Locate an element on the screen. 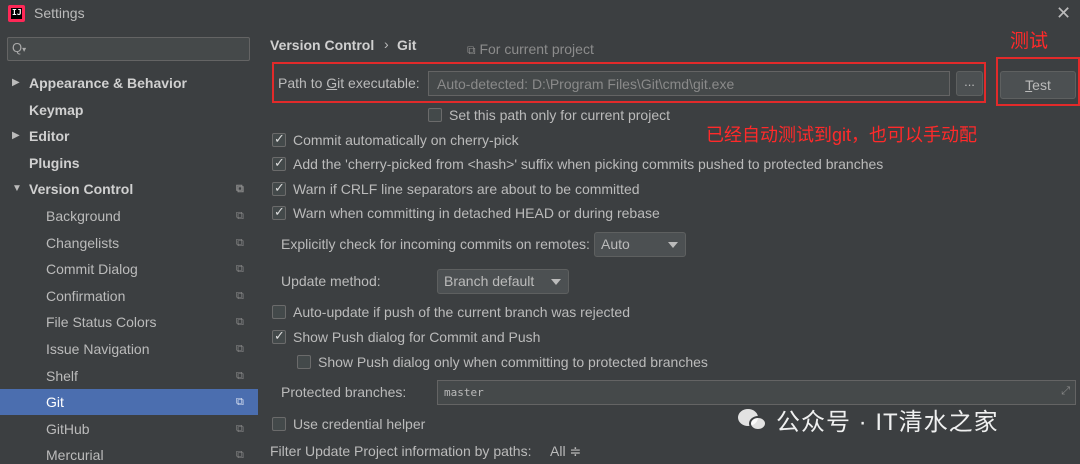 This screenshot has height=464, width=1080. credential-helper-option: Use credential helper is located at coordinates (348, 424).